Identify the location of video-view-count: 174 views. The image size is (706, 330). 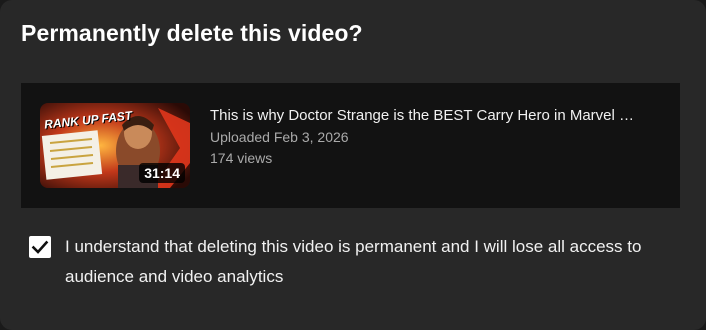
(241, 158).